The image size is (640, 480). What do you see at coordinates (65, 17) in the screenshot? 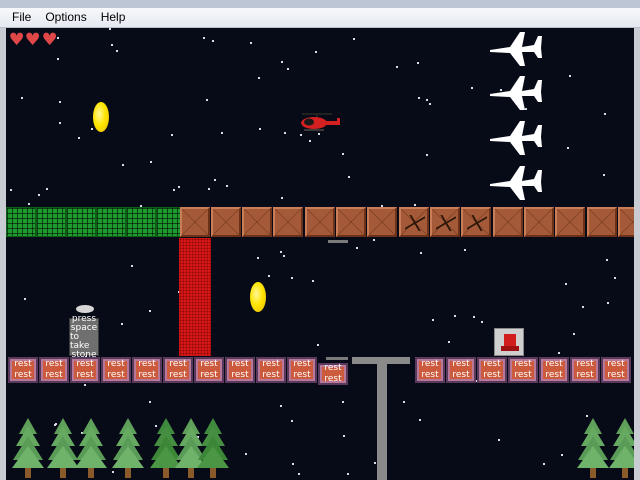
I see `menu-options: Options` at bounding box center [65, 17].